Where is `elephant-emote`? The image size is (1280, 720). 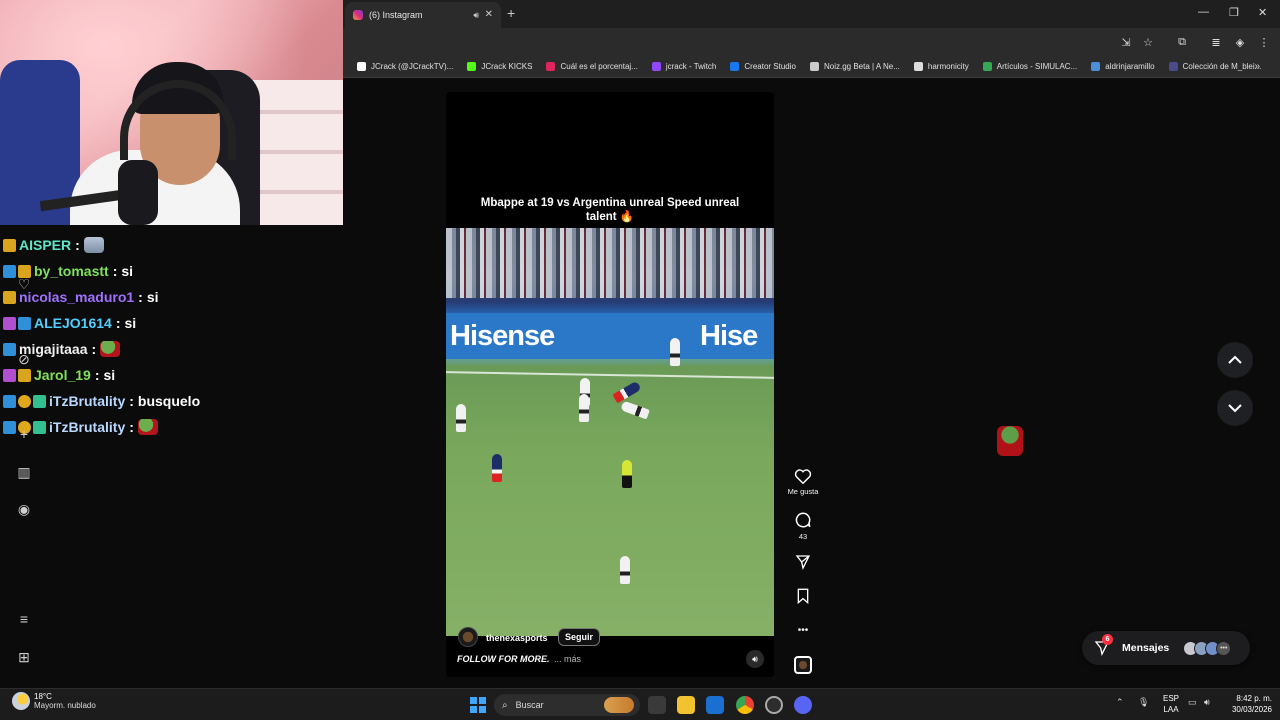
elephant-emote is located at coordinates (93, 245).